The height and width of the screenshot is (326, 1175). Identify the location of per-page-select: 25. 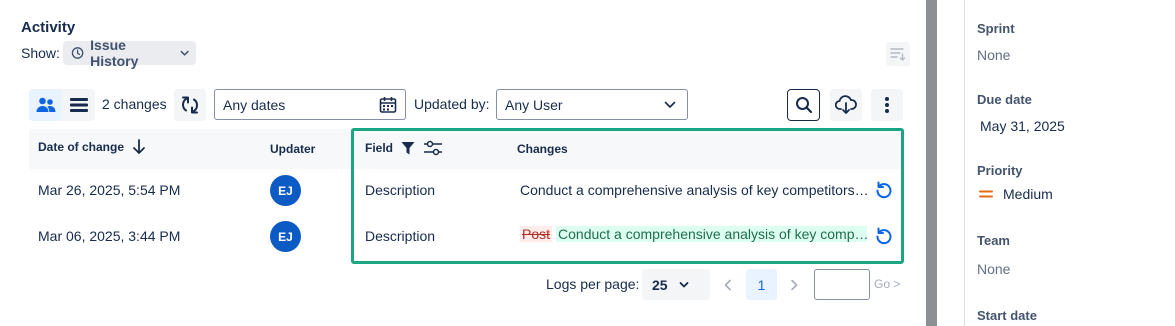
(676, 284).